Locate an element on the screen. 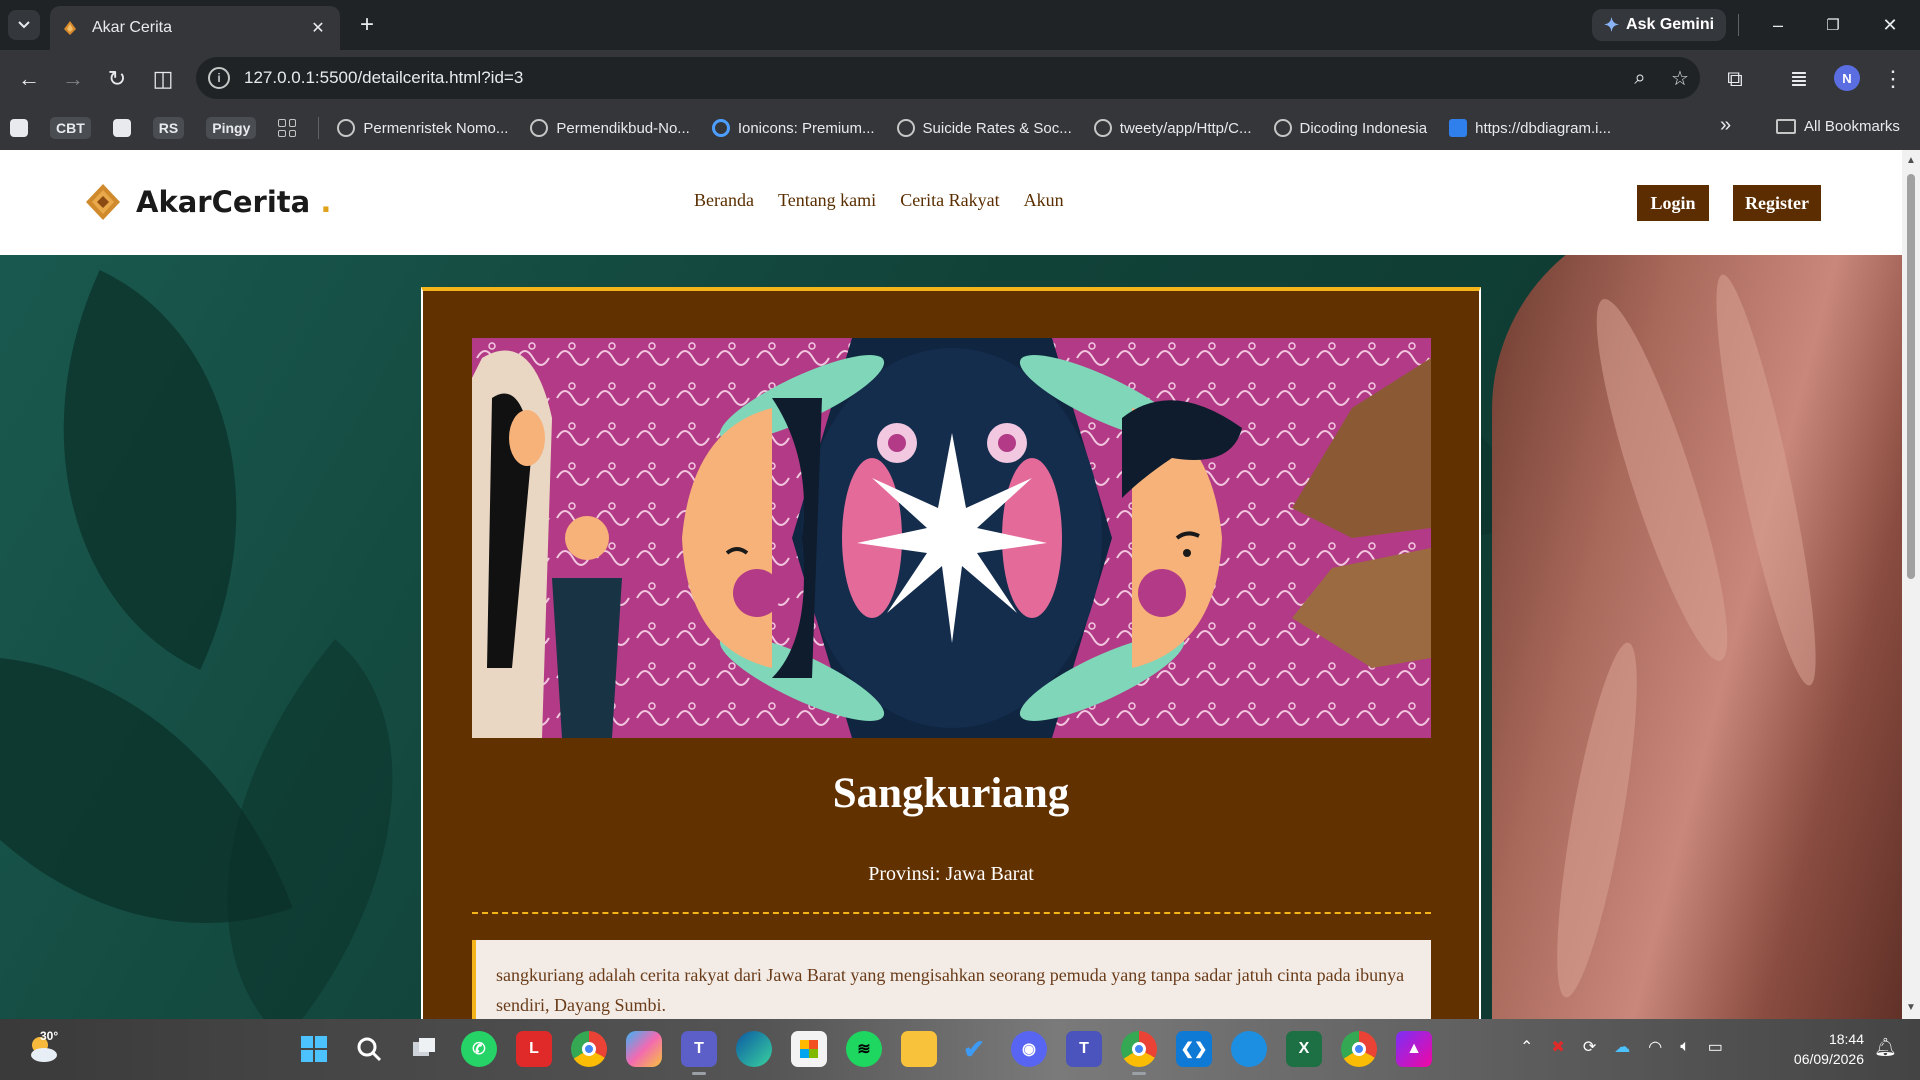 The height and width of the screenshot is (1080, 1920). gemini-sparkle-icon: ✦ is located at coordinates (1611, 24).